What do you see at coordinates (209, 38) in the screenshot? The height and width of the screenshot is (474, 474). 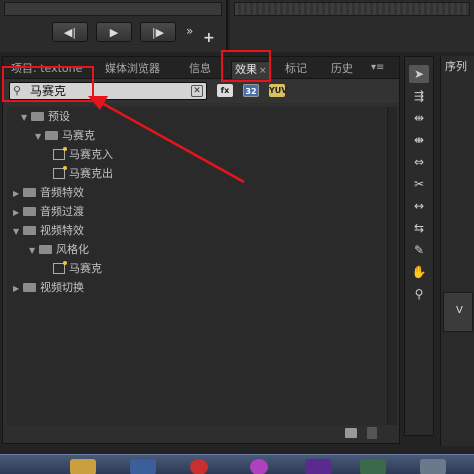 I see `add-button: +` at bounding box center [209, 38].